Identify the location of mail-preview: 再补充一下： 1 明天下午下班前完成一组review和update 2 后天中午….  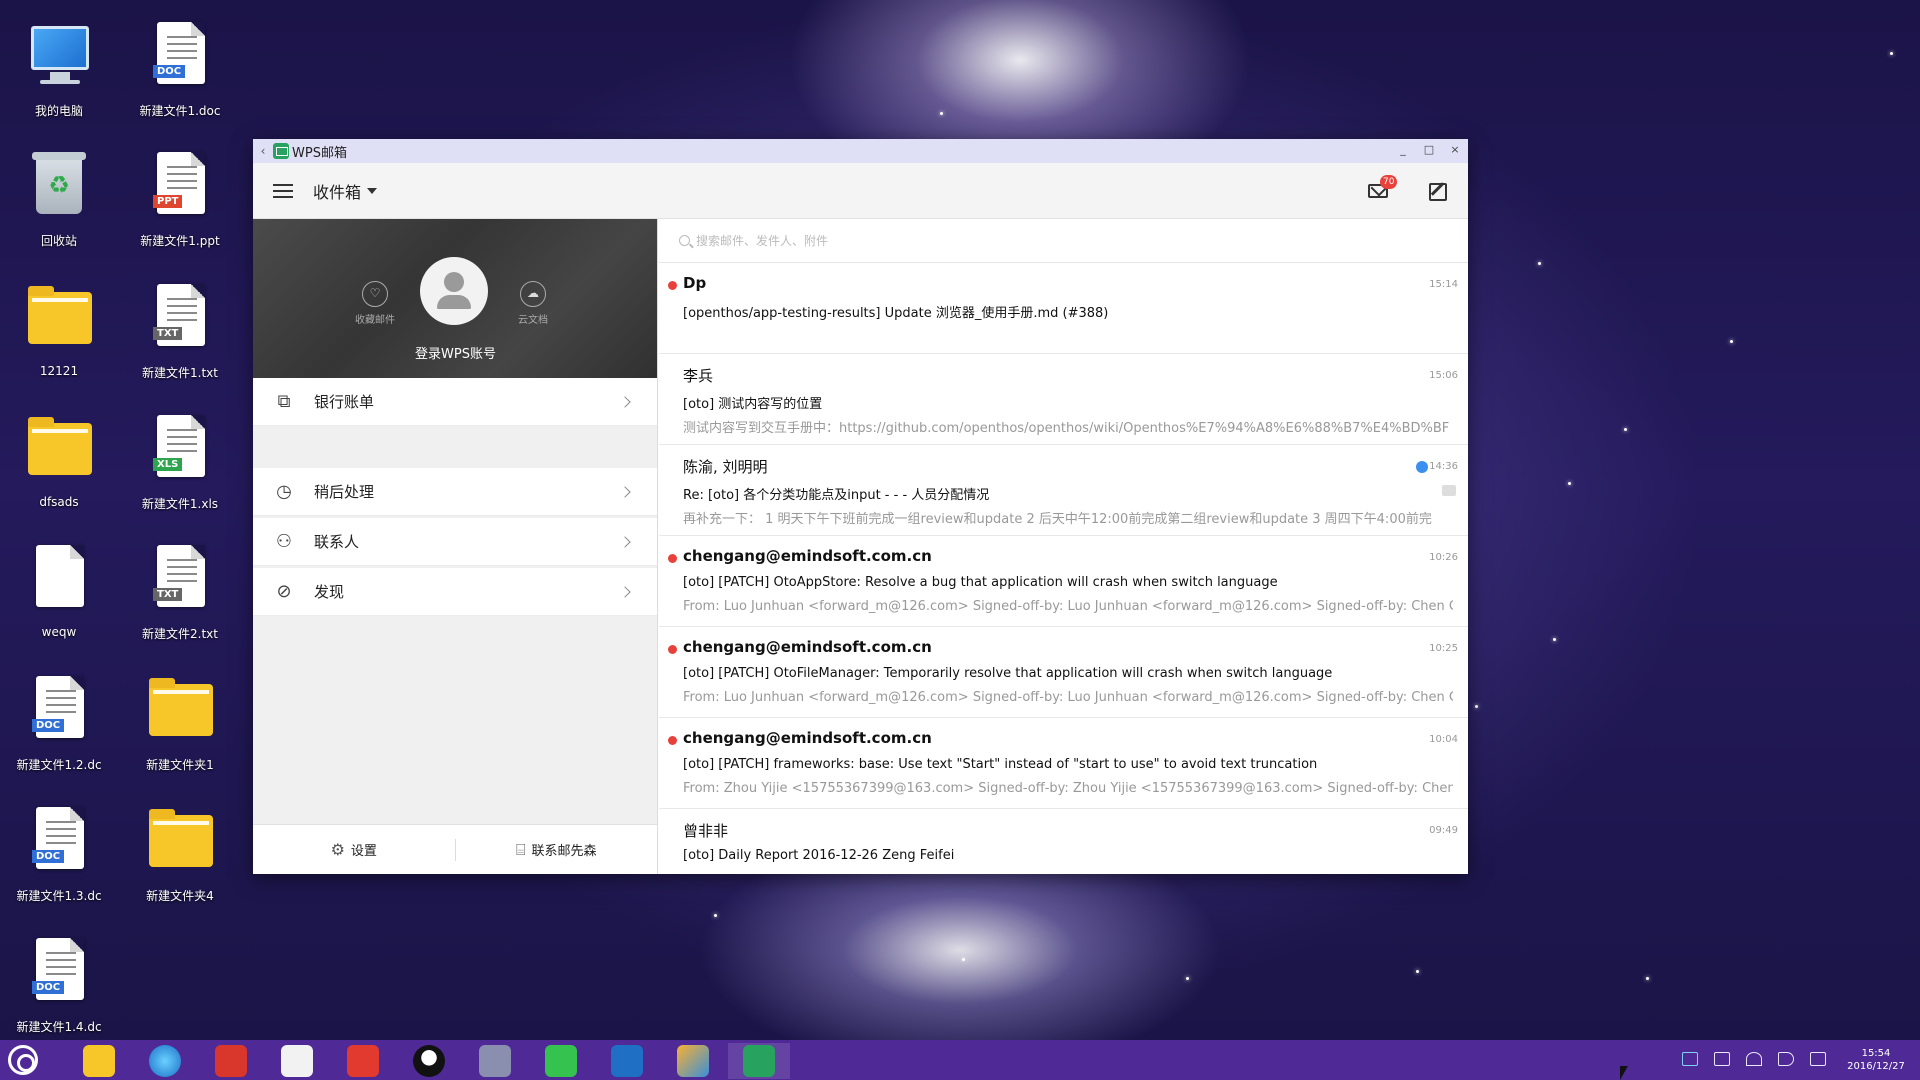
(1057, 519).